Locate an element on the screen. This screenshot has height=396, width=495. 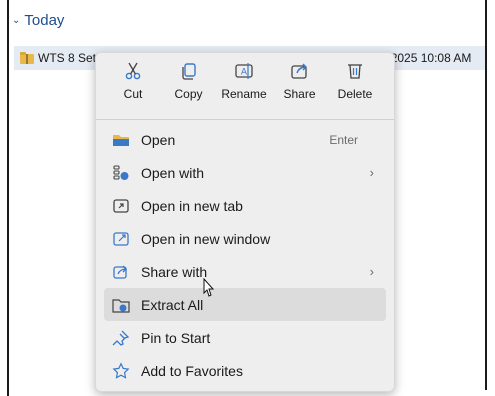
toolbar-divider is located at coordinates (245, 119).